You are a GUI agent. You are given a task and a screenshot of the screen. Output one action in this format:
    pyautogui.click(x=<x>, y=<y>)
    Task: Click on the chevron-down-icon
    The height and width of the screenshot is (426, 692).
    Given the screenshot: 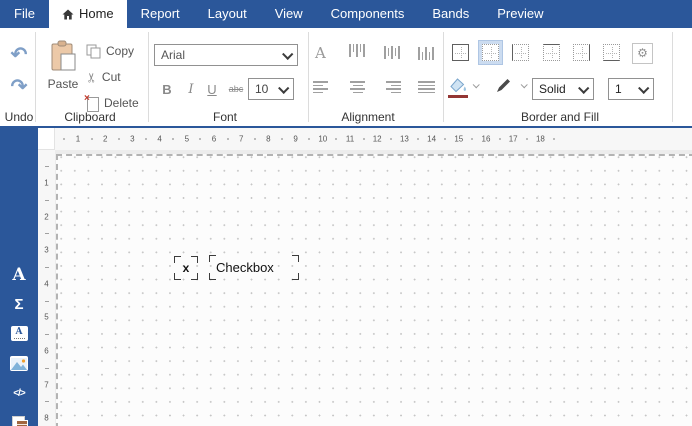 What is the action you would take?
    pyautogui.click(x=644, y=88)
    